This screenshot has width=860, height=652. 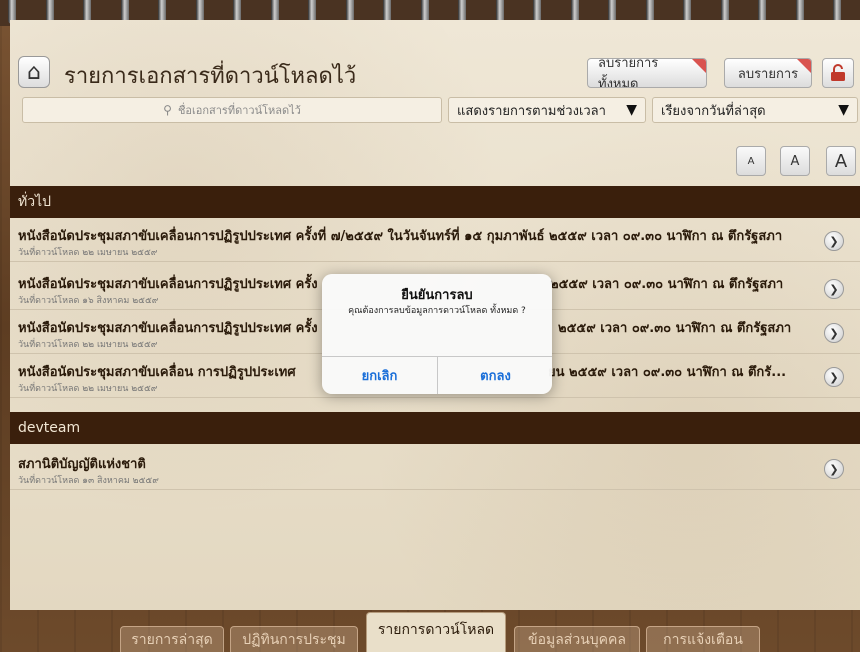 What do you see at coordinates (379, 375) in the screenshot?
I see `cancel-button: ยกเลิก` at bounding box center [379, 375].